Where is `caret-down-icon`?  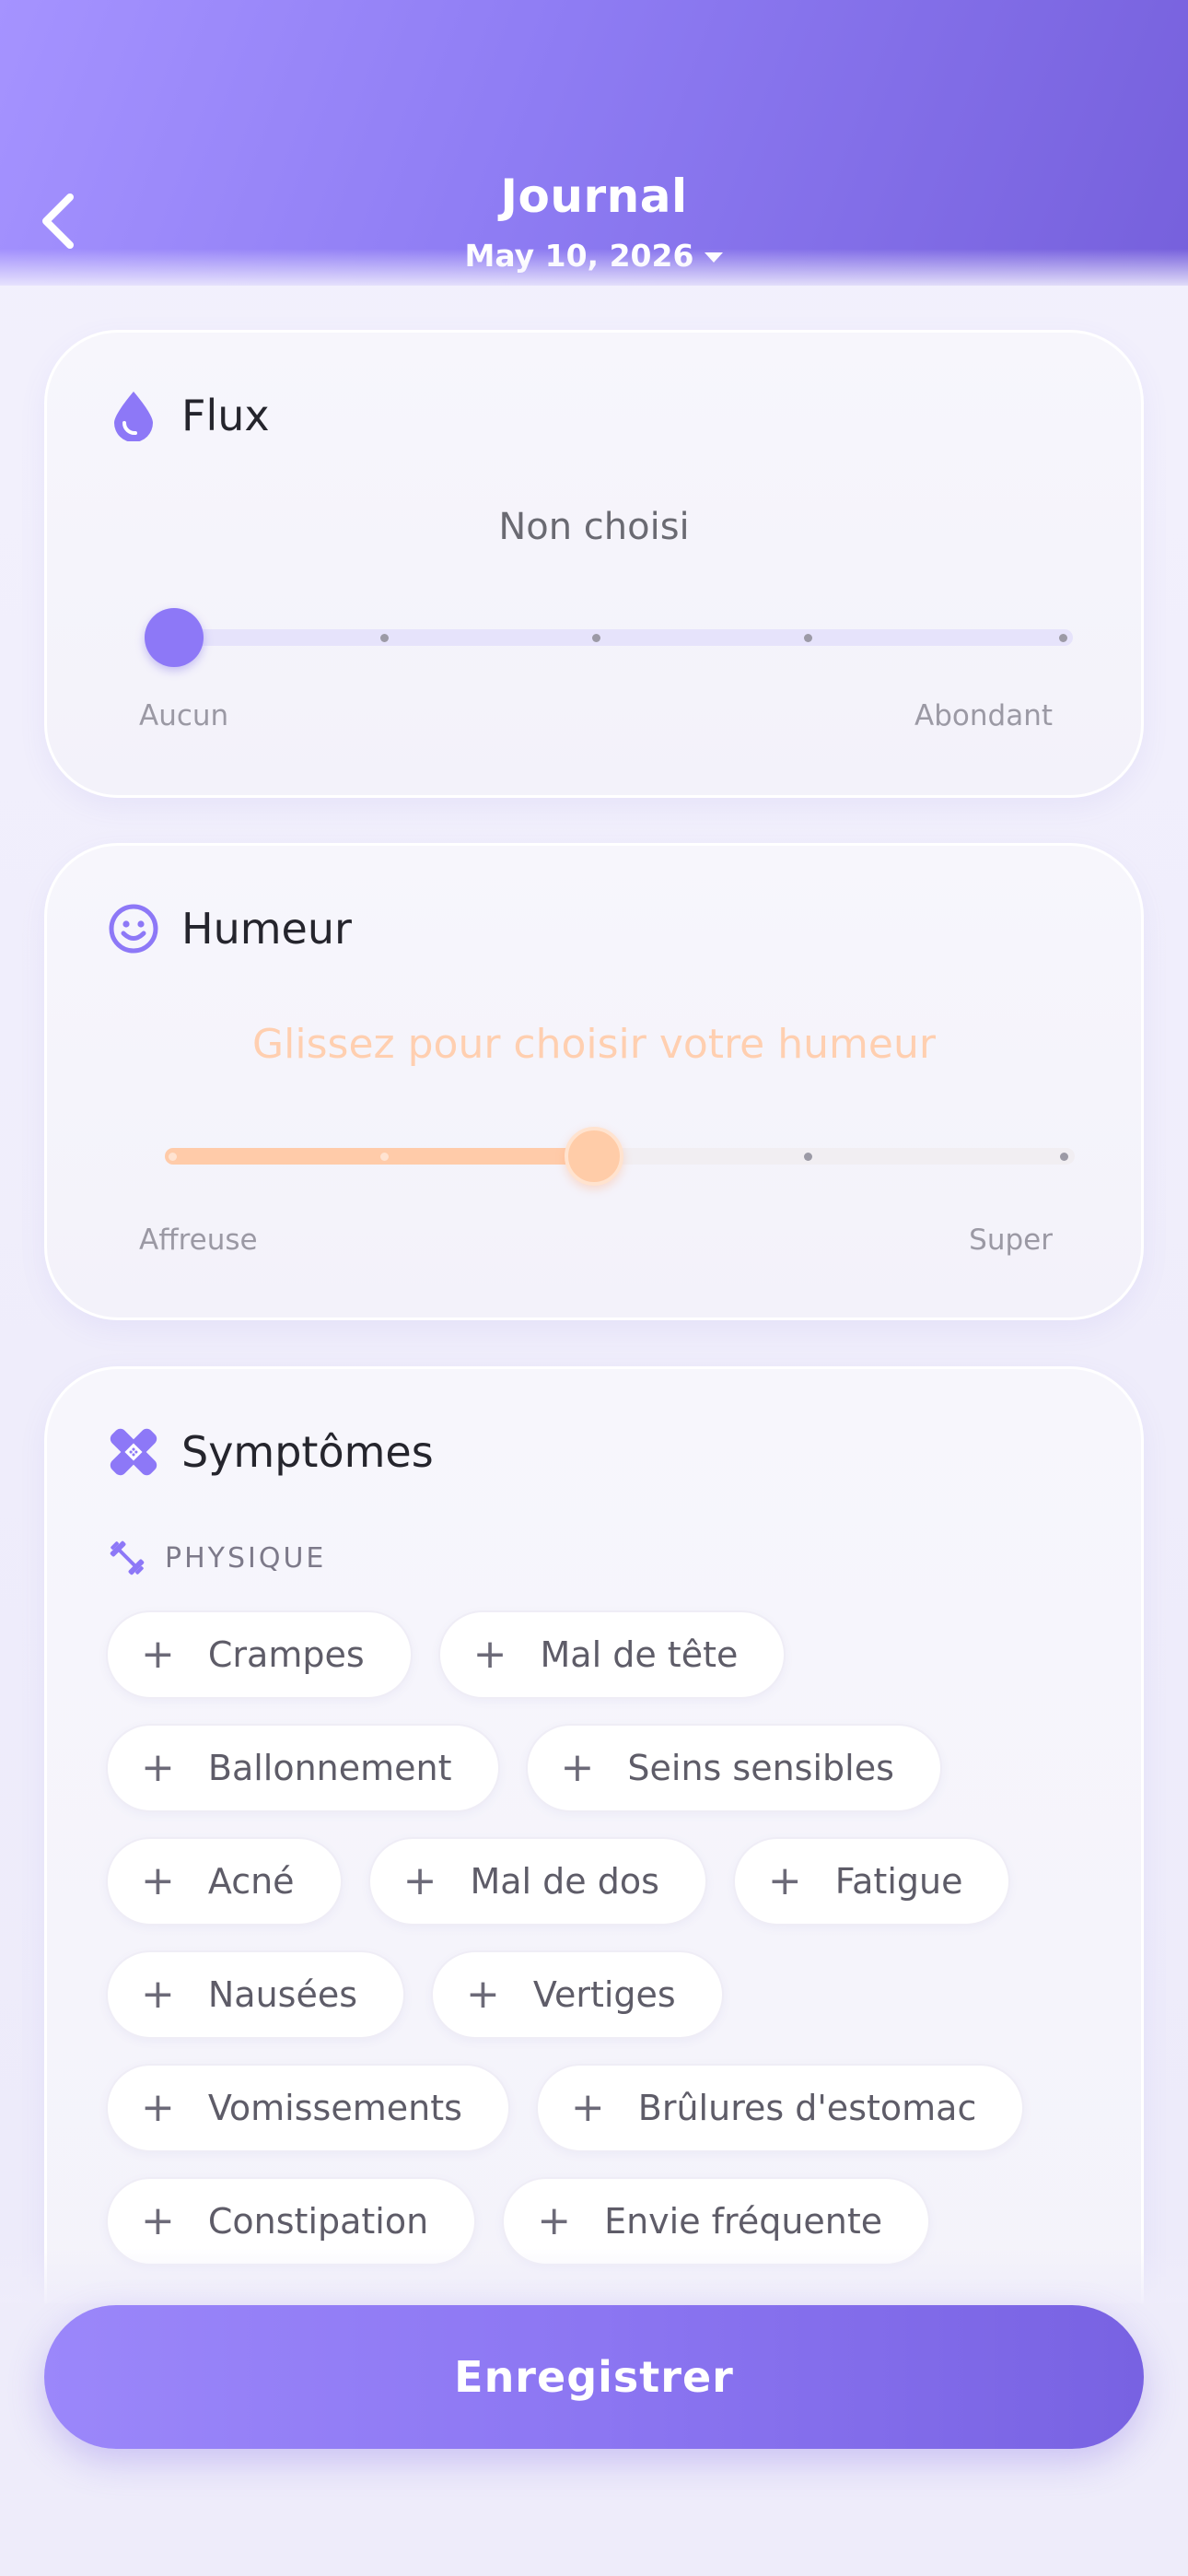 caret-down-icon is located at coordinates (714, 257).